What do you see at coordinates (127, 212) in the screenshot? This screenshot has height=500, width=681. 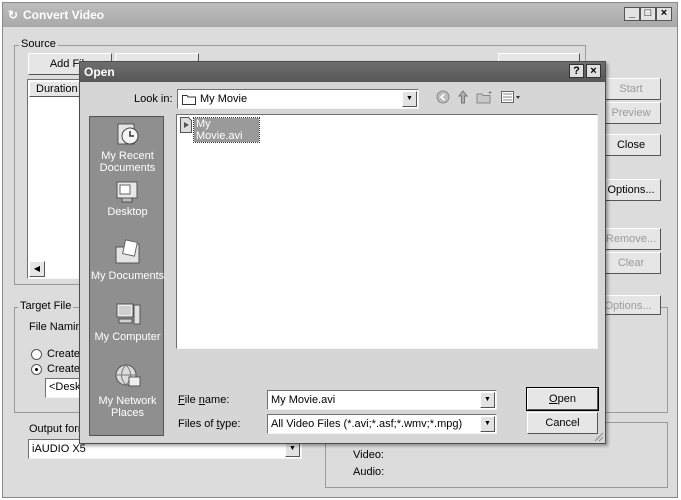 I see `place-label: Desktop` at bounding box center [127, 212].